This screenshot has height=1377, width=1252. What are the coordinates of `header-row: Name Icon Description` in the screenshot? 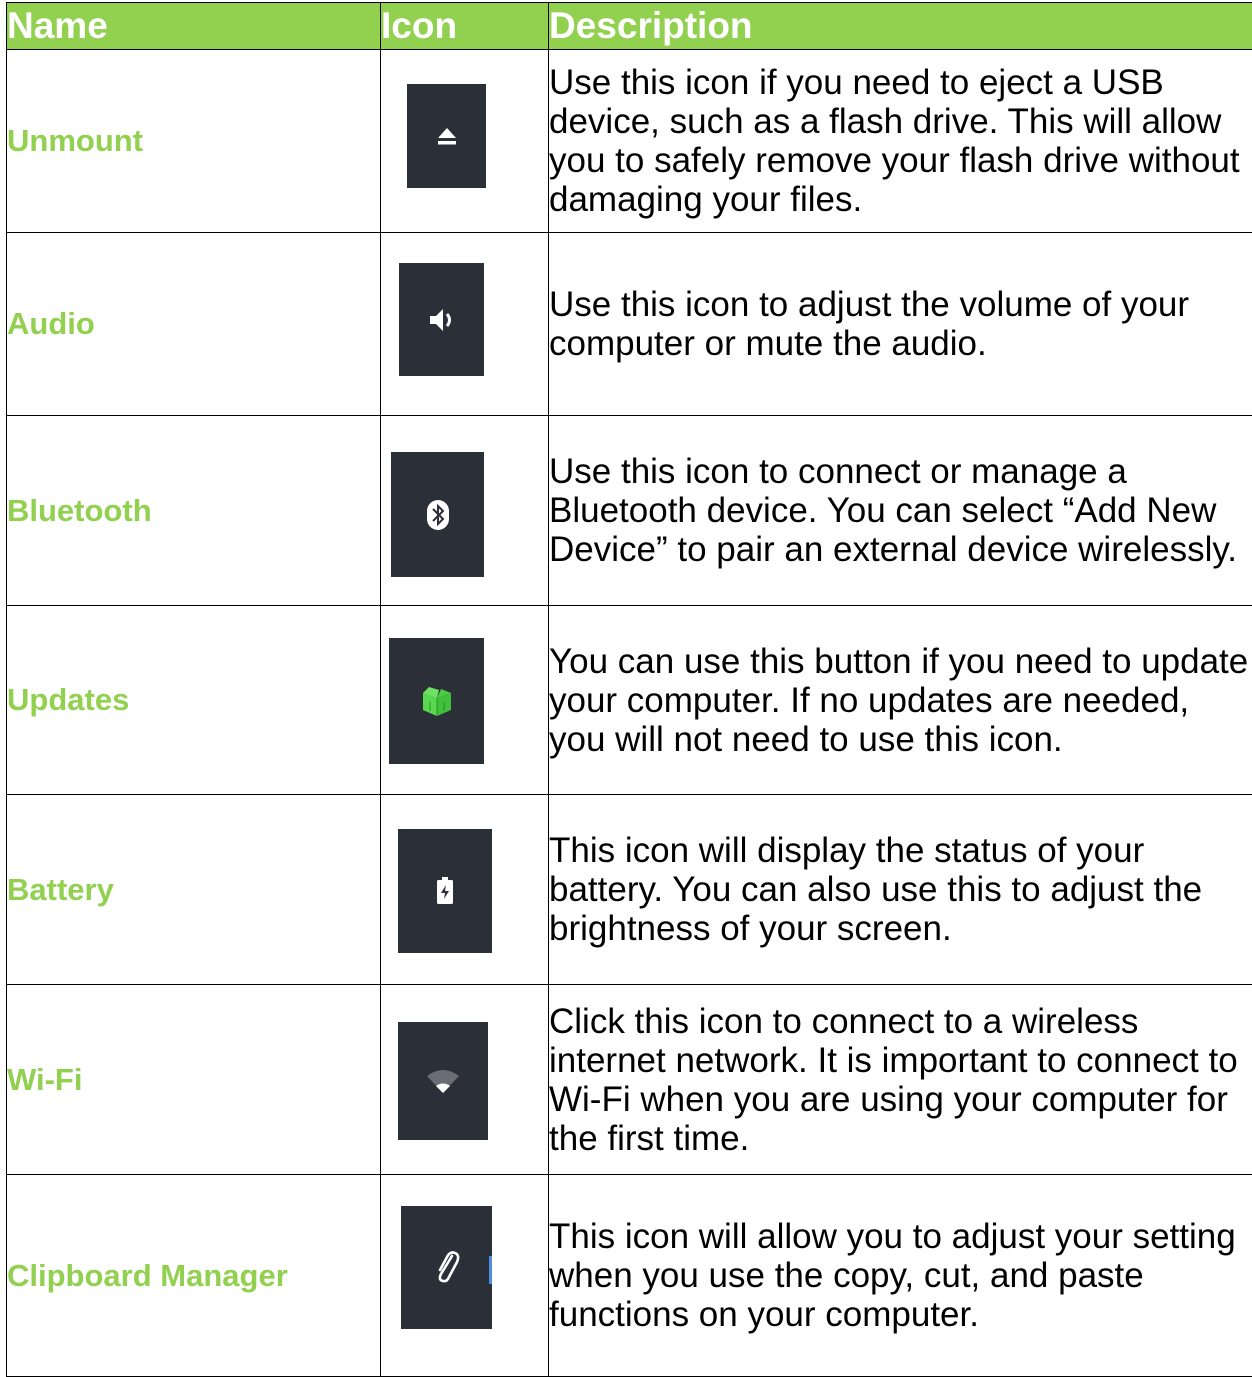 It's located at (629, 26).